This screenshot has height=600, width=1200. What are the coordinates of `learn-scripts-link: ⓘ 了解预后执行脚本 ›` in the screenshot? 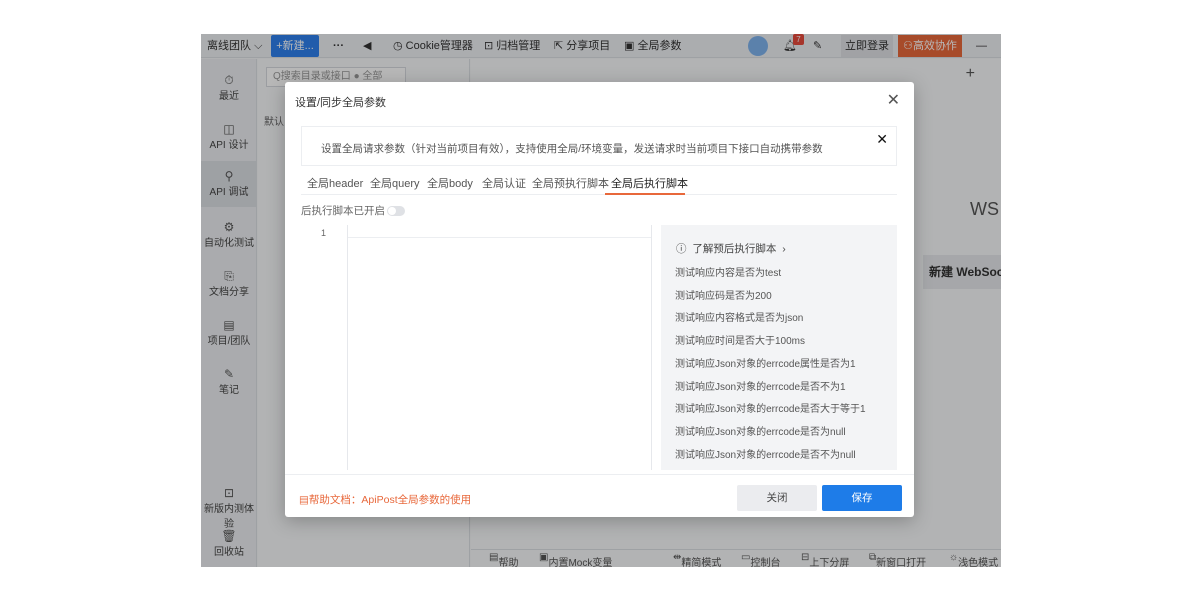 It's located at (731, 248).